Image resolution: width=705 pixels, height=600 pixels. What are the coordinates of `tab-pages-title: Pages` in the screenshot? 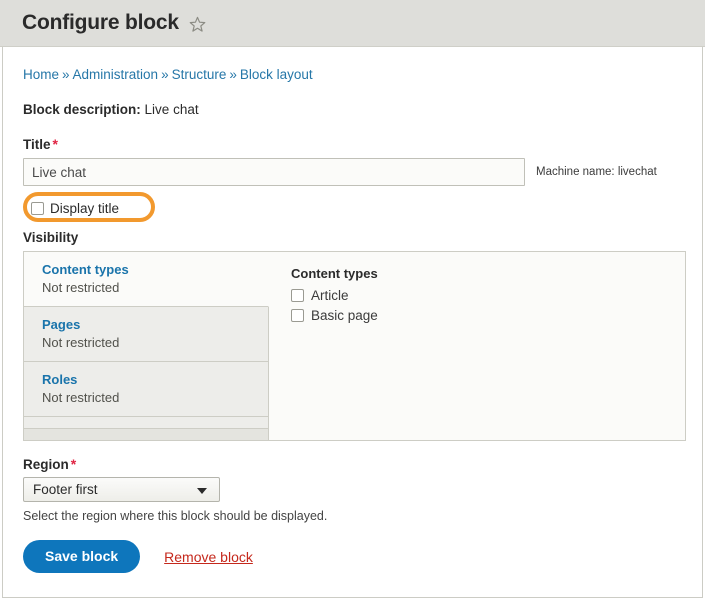 It's located at (155, 324).